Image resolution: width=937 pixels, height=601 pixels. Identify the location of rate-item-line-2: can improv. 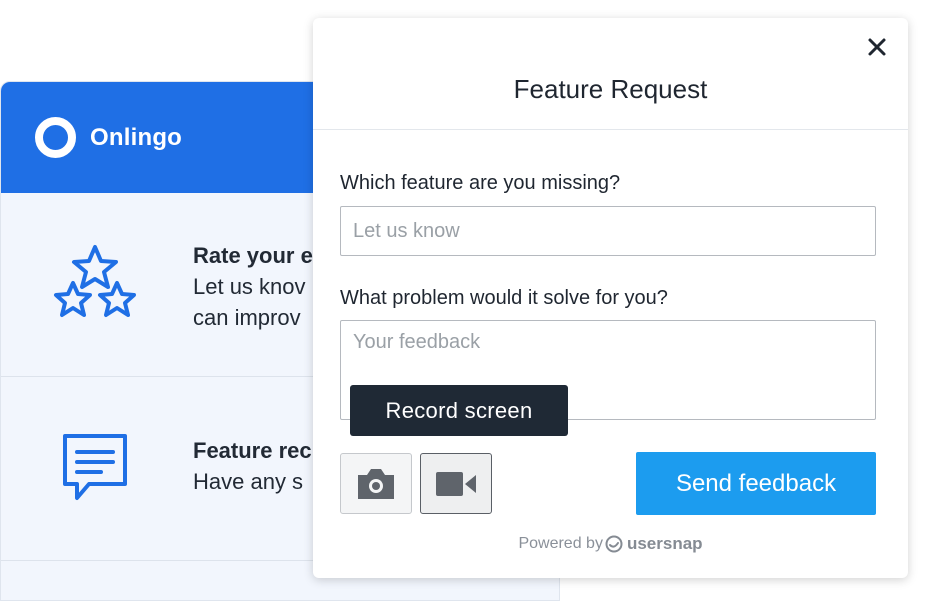
(247, 317).